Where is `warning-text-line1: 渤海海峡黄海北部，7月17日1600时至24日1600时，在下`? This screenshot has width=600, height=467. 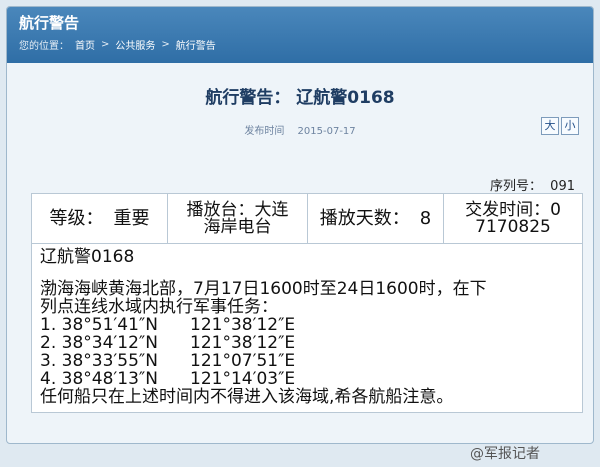
warning-text-line1: 渤海海峡黄海北部，7月17日1600时至24日1600时，在下 is located at coordinates (263, 289).